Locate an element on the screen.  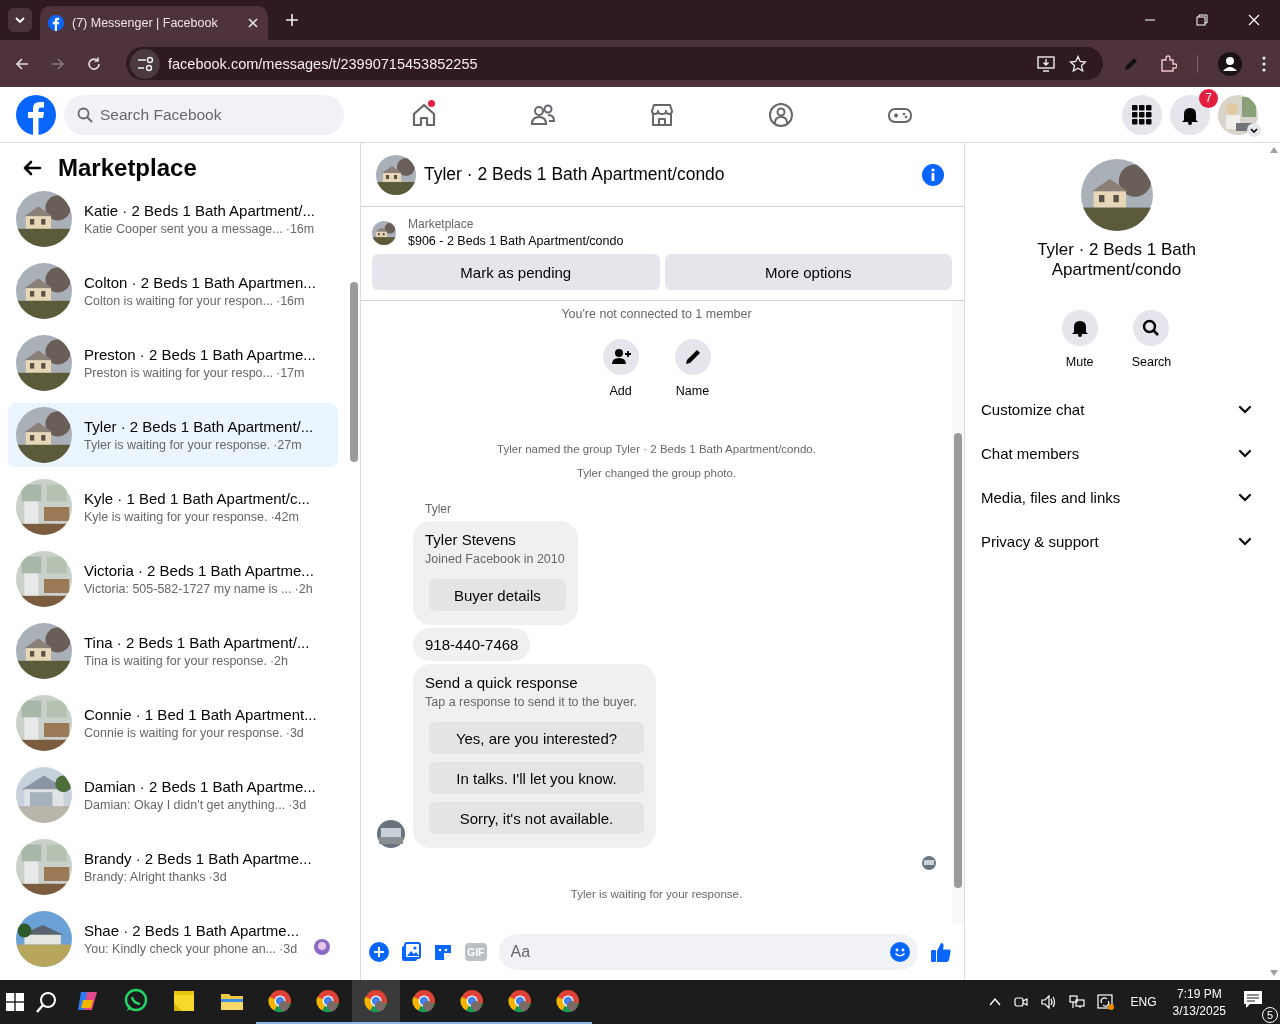
conversation-item: Victoria · 2 Beds 1 Bath Apartme... Victoria: 505-582-1727 my name is ... ·2h is located at coordinates (173, 579).